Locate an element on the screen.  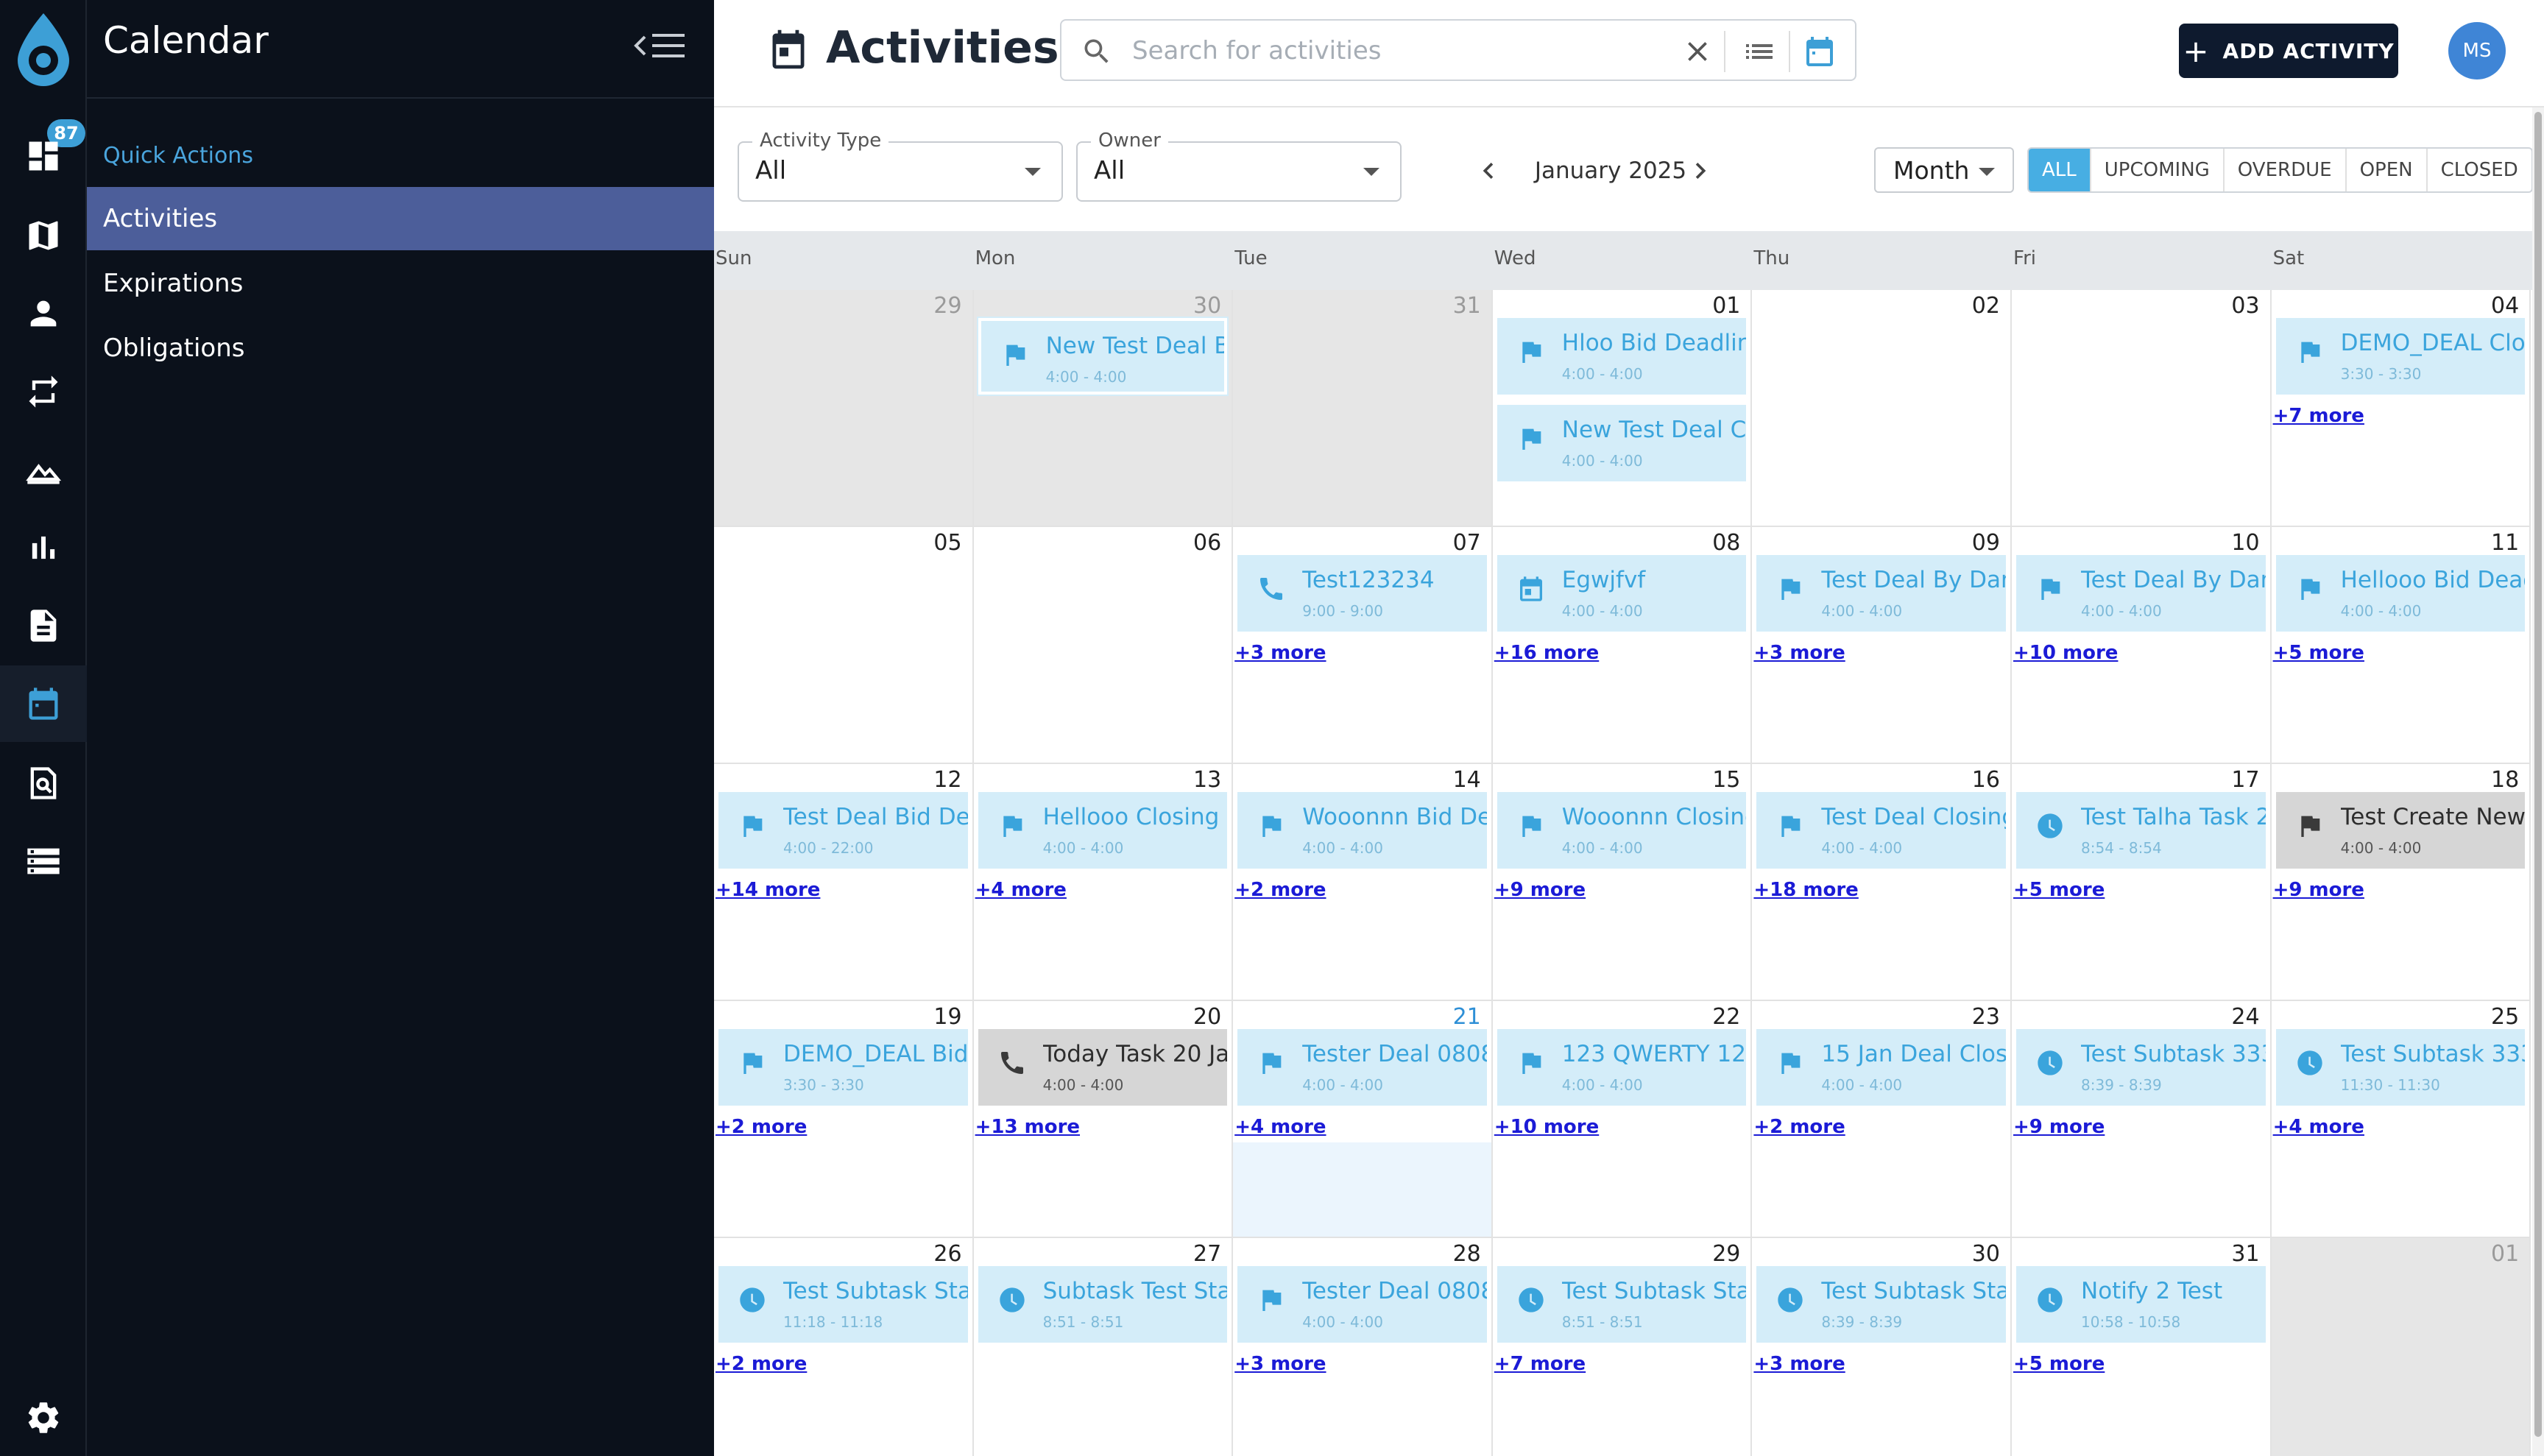
more-events-link: +13 more is located at coordinates (1027, 1127).